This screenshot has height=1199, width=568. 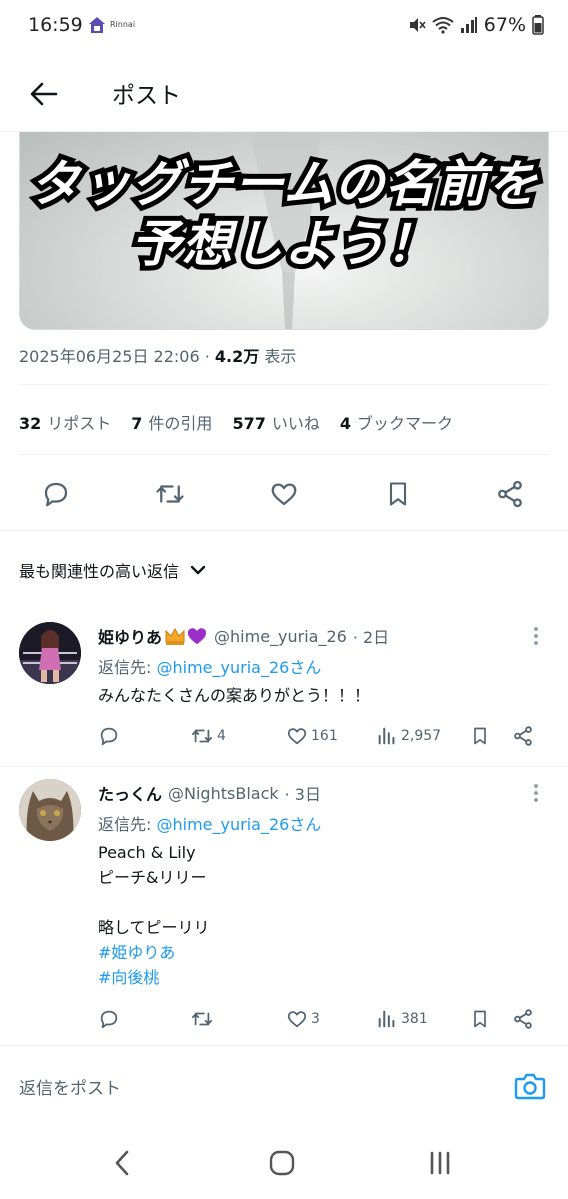 I want to click on top-app-bar: ポスト, so click(x=284, y=94).